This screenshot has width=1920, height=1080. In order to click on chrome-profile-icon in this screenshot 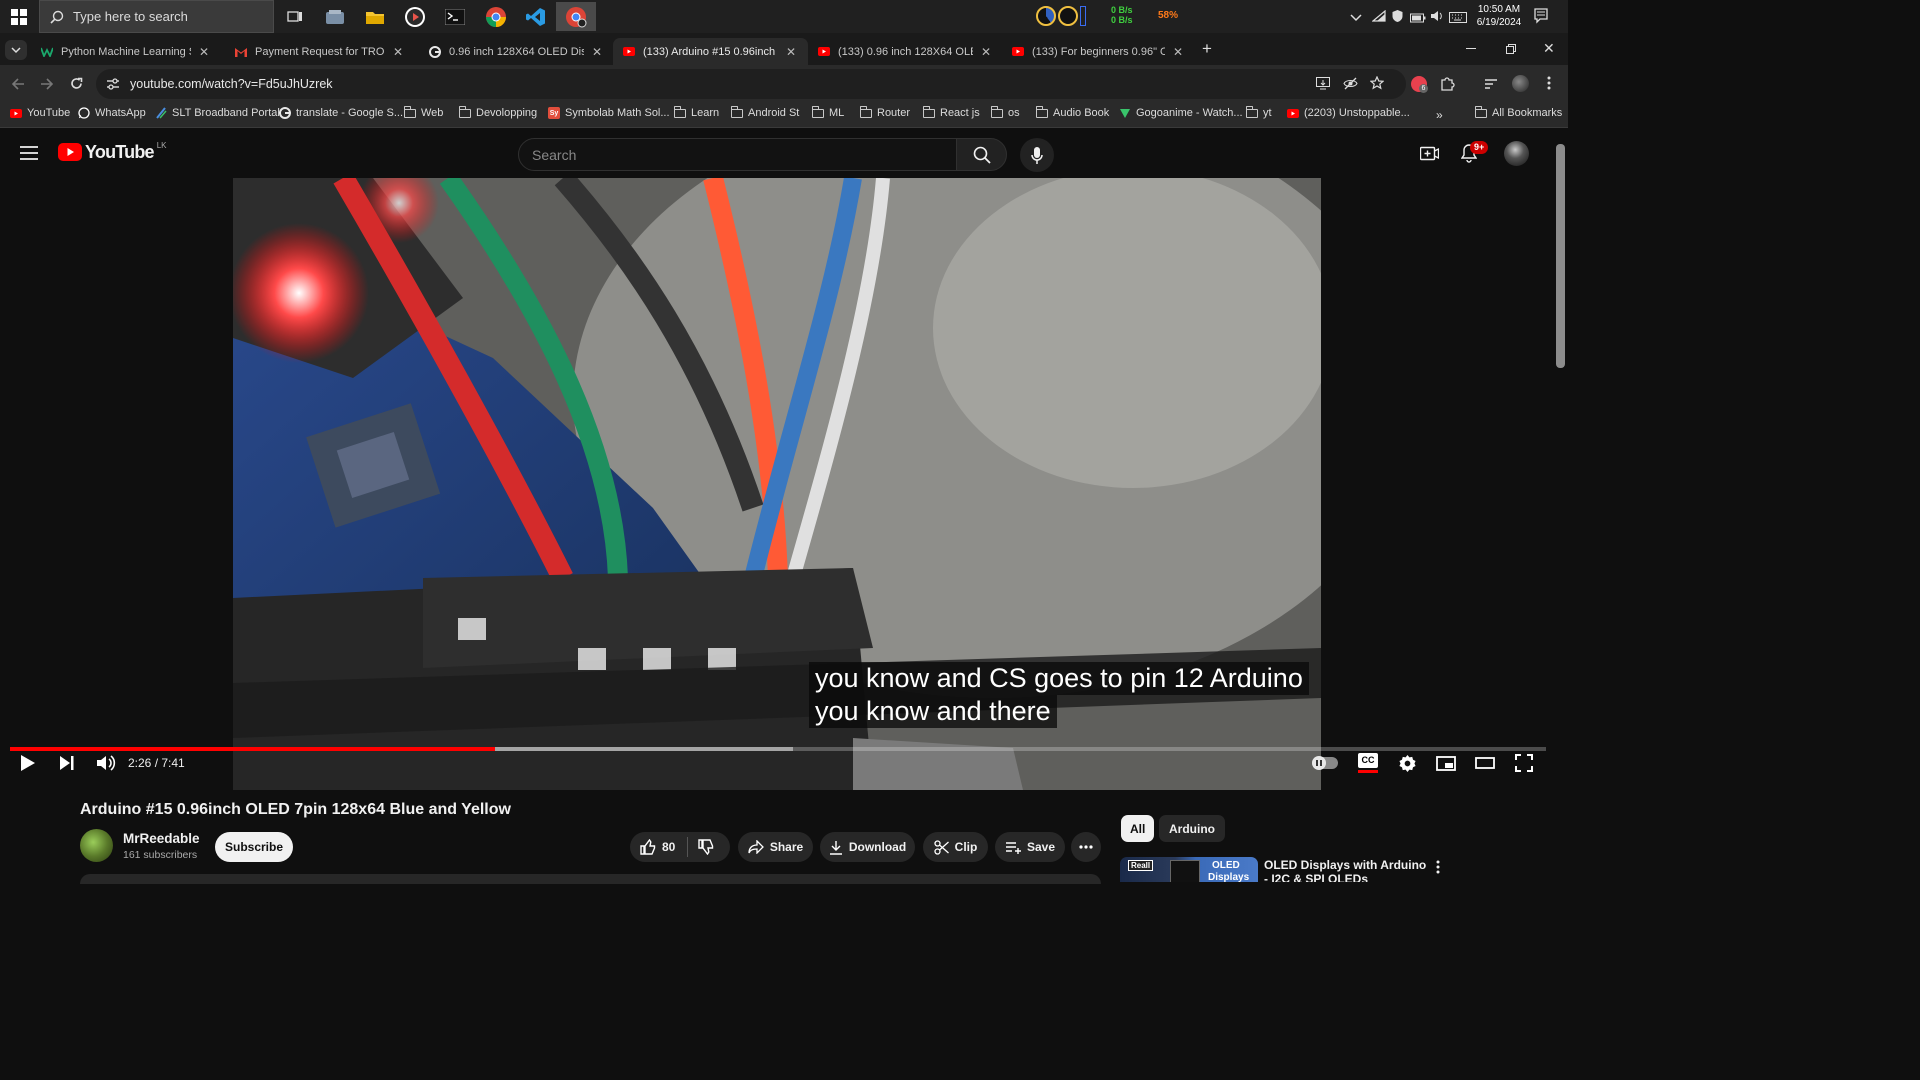, I will do `click(576, 16)`.